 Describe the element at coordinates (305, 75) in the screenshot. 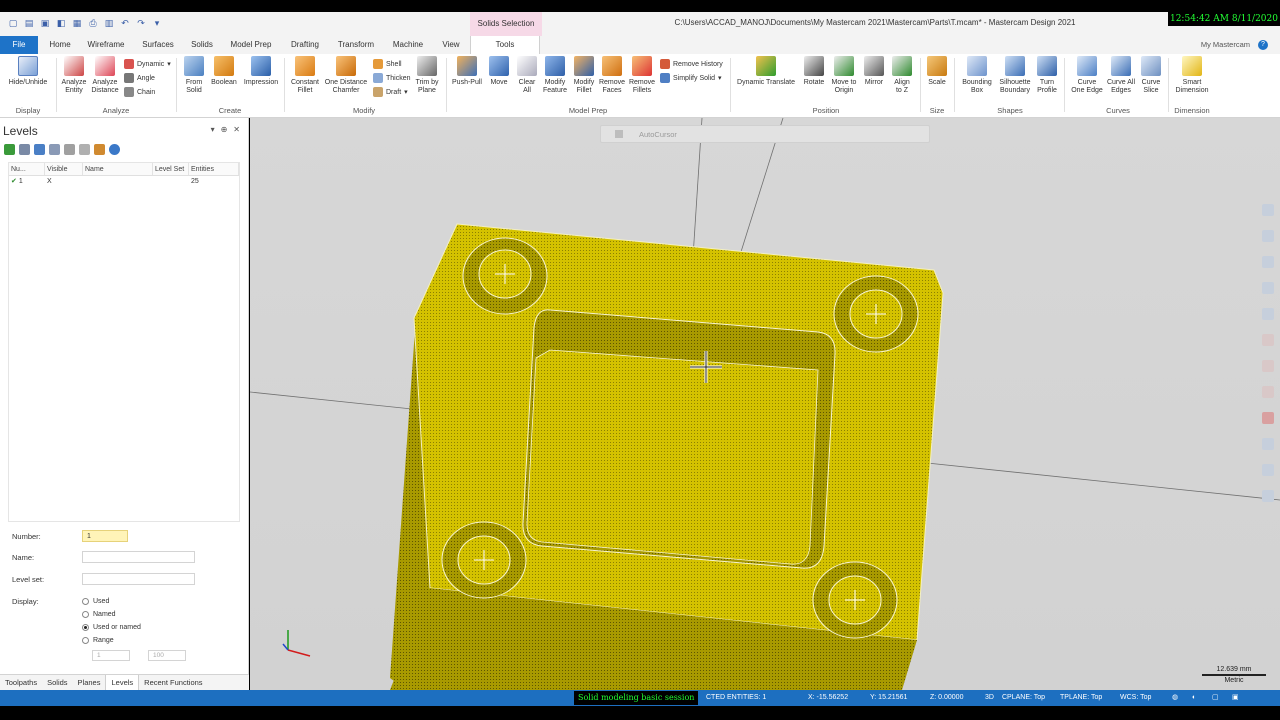

I see `constant-fillet-button: Constant Fillet` at that location.